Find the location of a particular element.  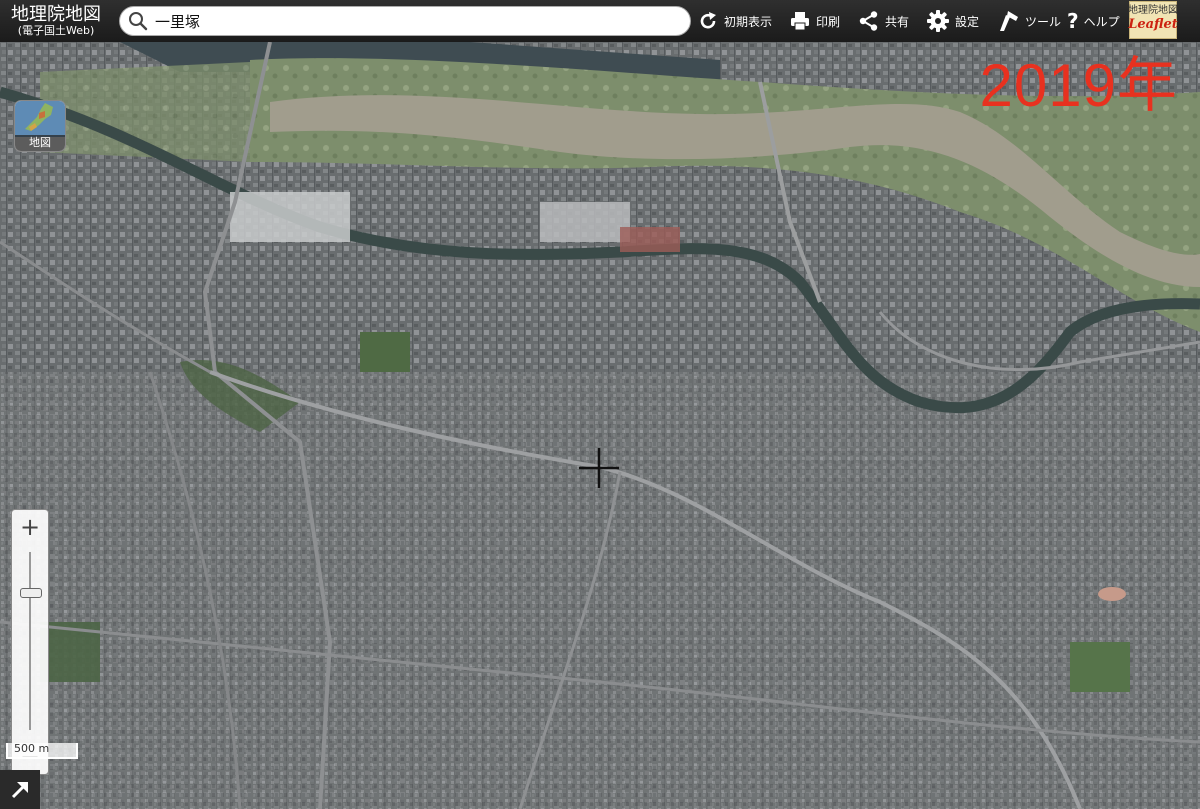

badge-brand: Leaflet is located at coordinates (1153, 24).